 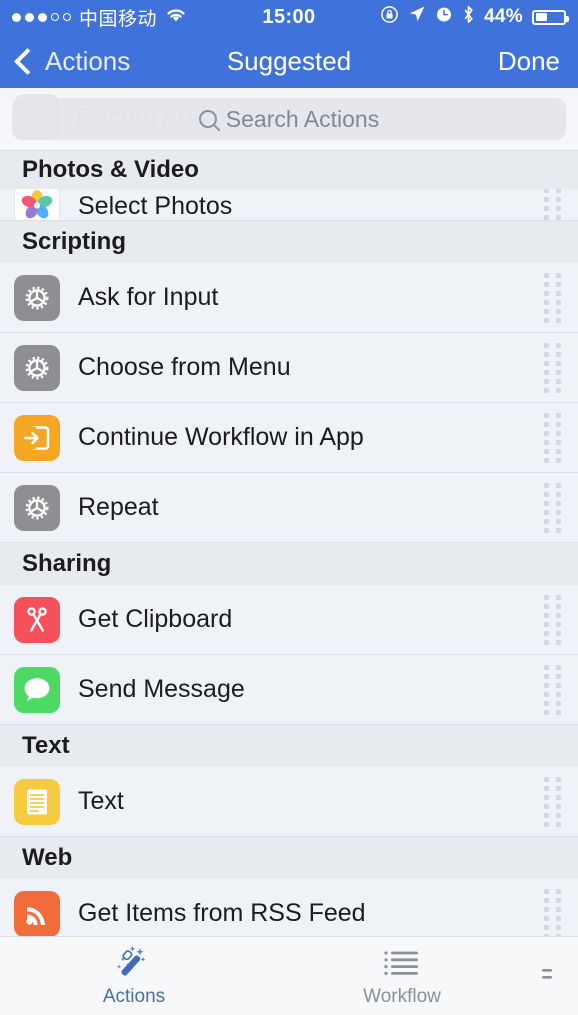 What do you see at coordinates (289, 242) in the screenshot?
I see `section-header: Scripting` at bounding box center [289, 242].